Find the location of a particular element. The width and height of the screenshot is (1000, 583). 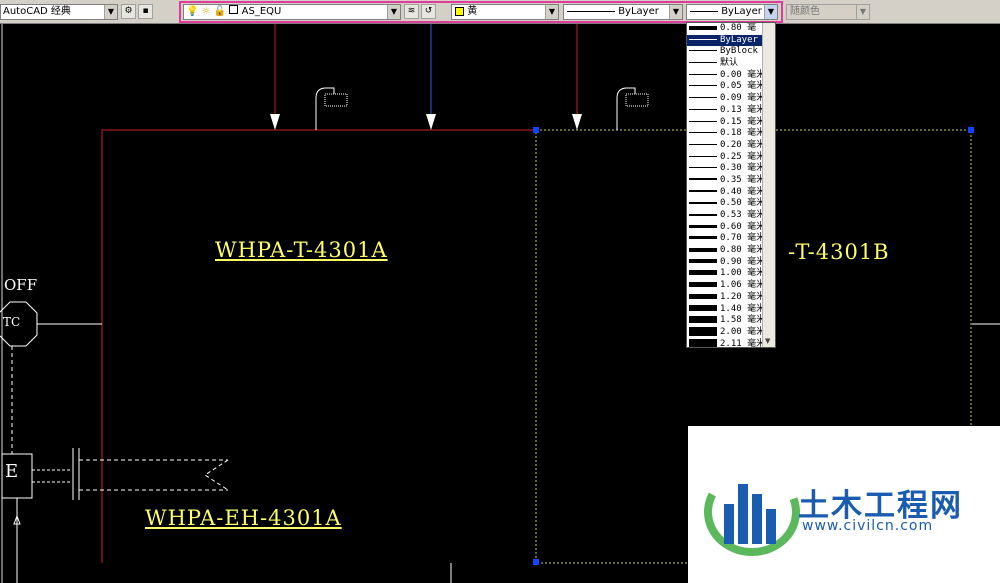

workspace-settings-icon: ⚙ is located at coordinates (128, 11).